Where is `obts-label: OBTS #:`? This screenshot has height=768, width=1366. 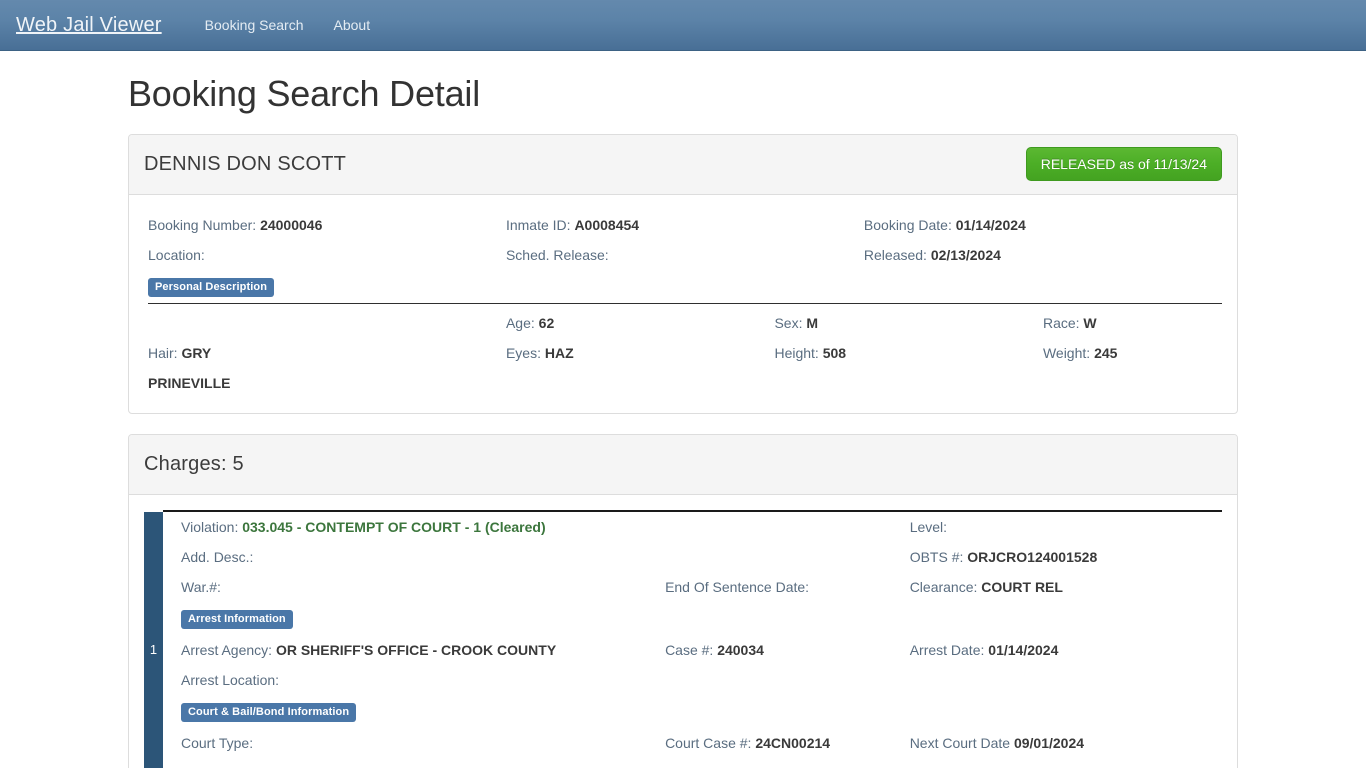 obts-label: OBTS #: is located at coordinates (936, 556).